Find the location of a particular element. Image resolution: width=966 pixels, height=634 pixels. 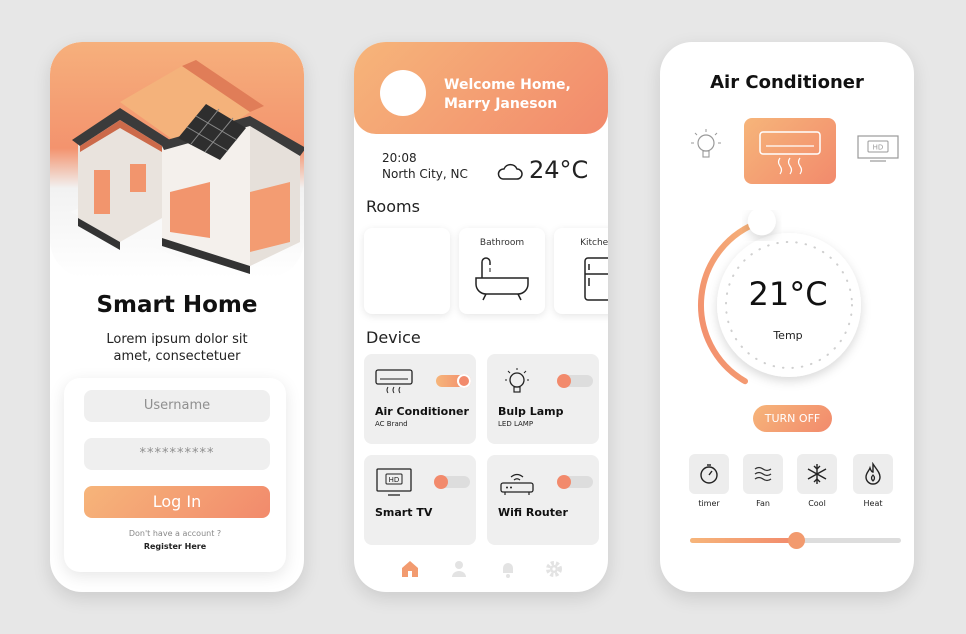

device-subtitle: LED LAMP is located at coordinates (516, 424).